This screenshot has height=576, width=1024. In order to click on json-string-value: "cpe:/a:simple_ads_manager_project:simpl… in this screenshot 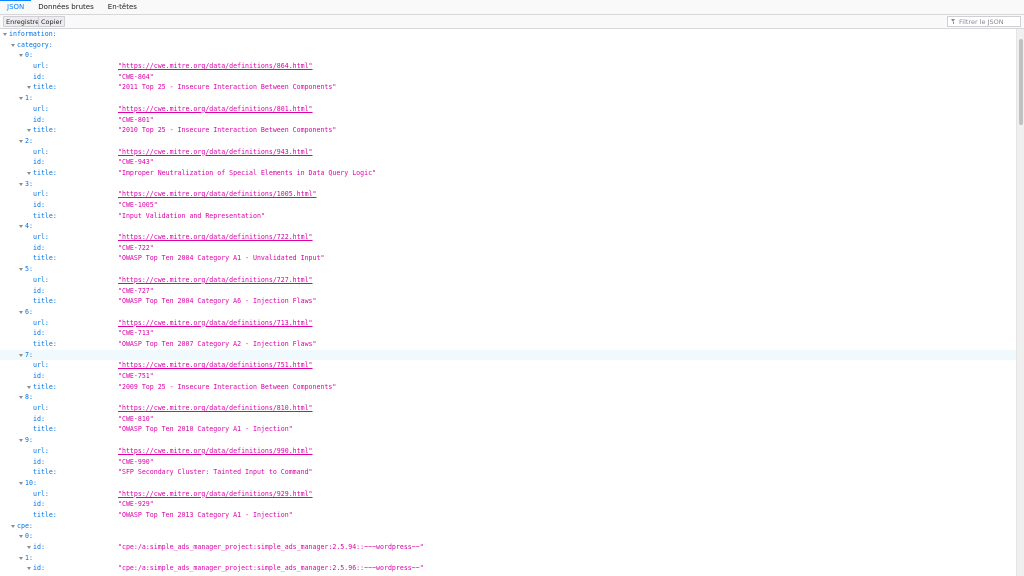, I will do `click(271, 547)`.